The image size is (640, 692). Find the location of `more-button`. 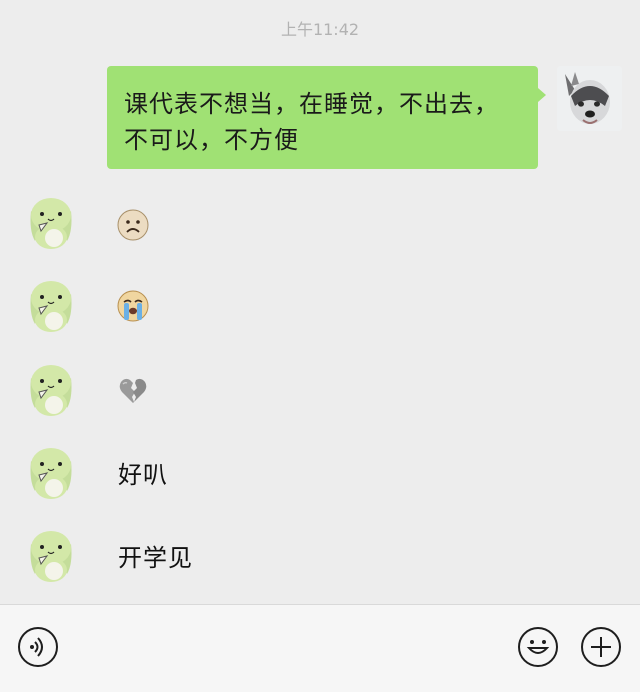

more-button is located at coordinates (601, 647).